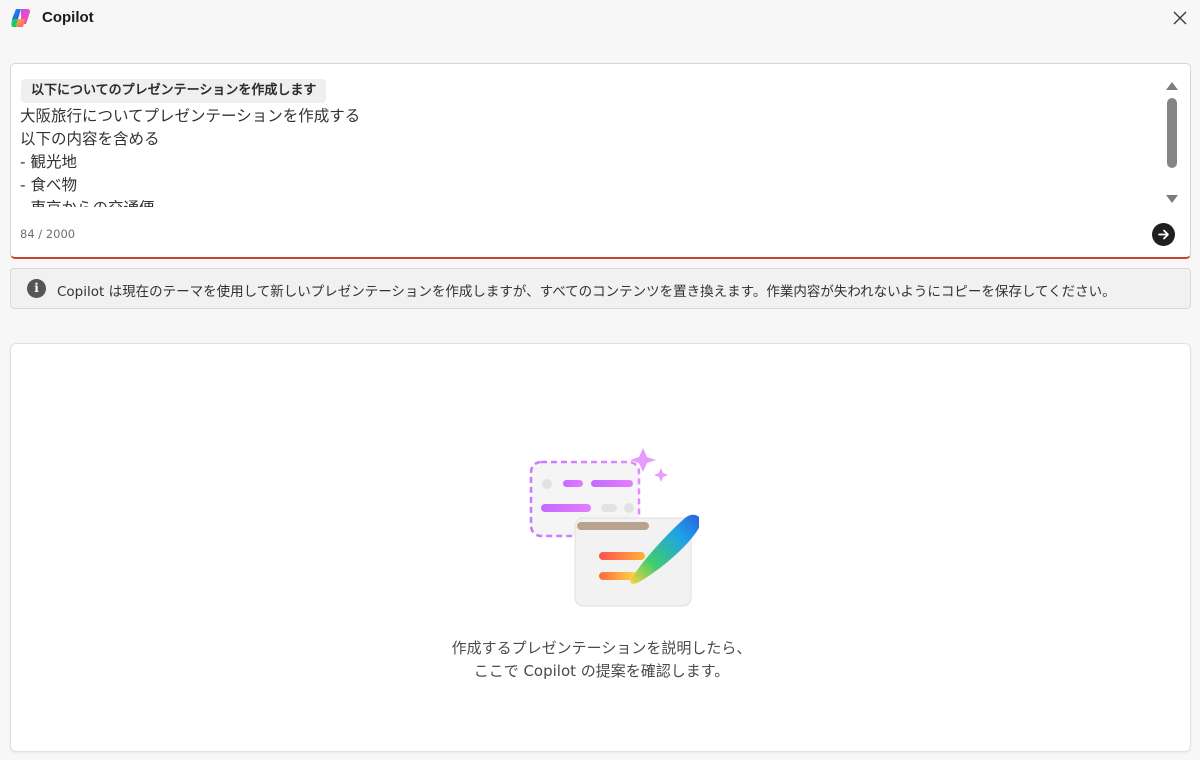 The width and height of the screenshot is (1200, 760). Describe the element at coordinates (600, 19) in the screenshot. I see `title-bar: Copilot` at that location.